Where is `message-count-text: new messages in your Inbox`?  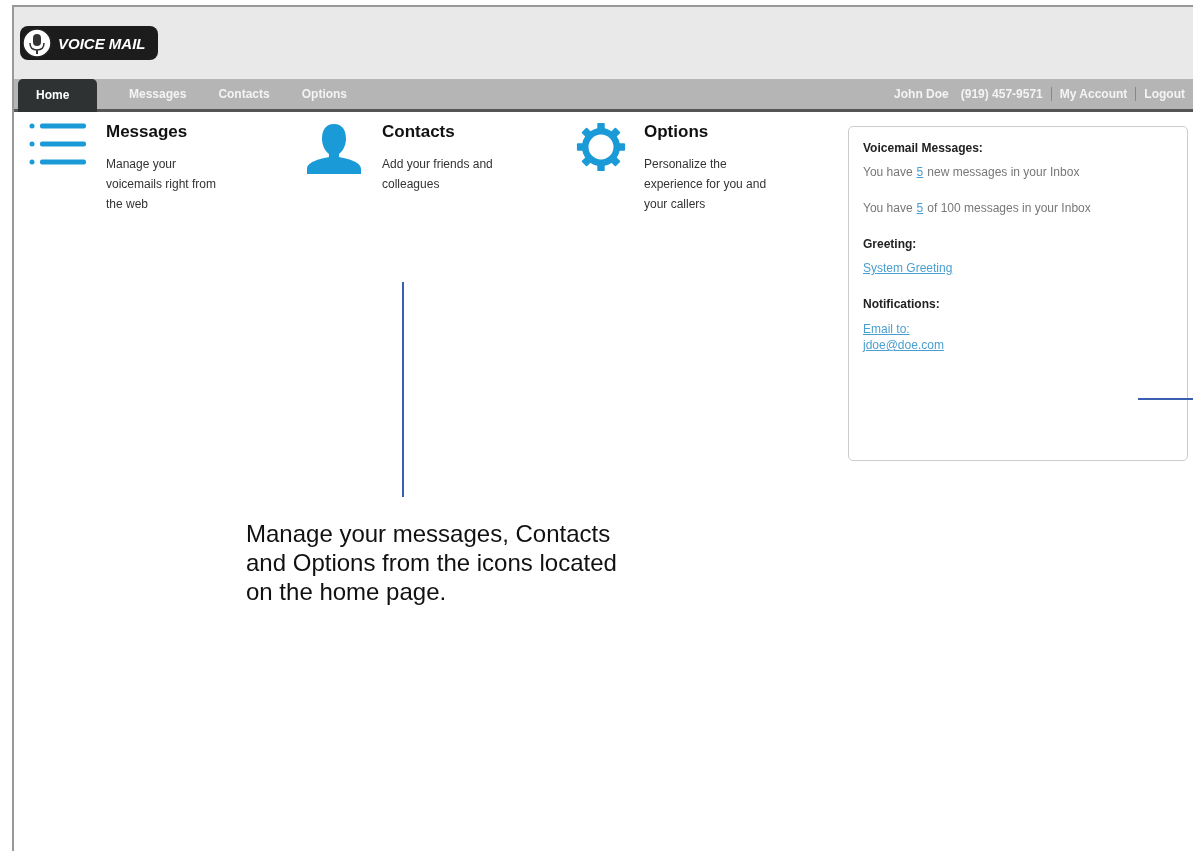 message-count-text: new messages in your Inbox is located at coordinates (1003, 172).